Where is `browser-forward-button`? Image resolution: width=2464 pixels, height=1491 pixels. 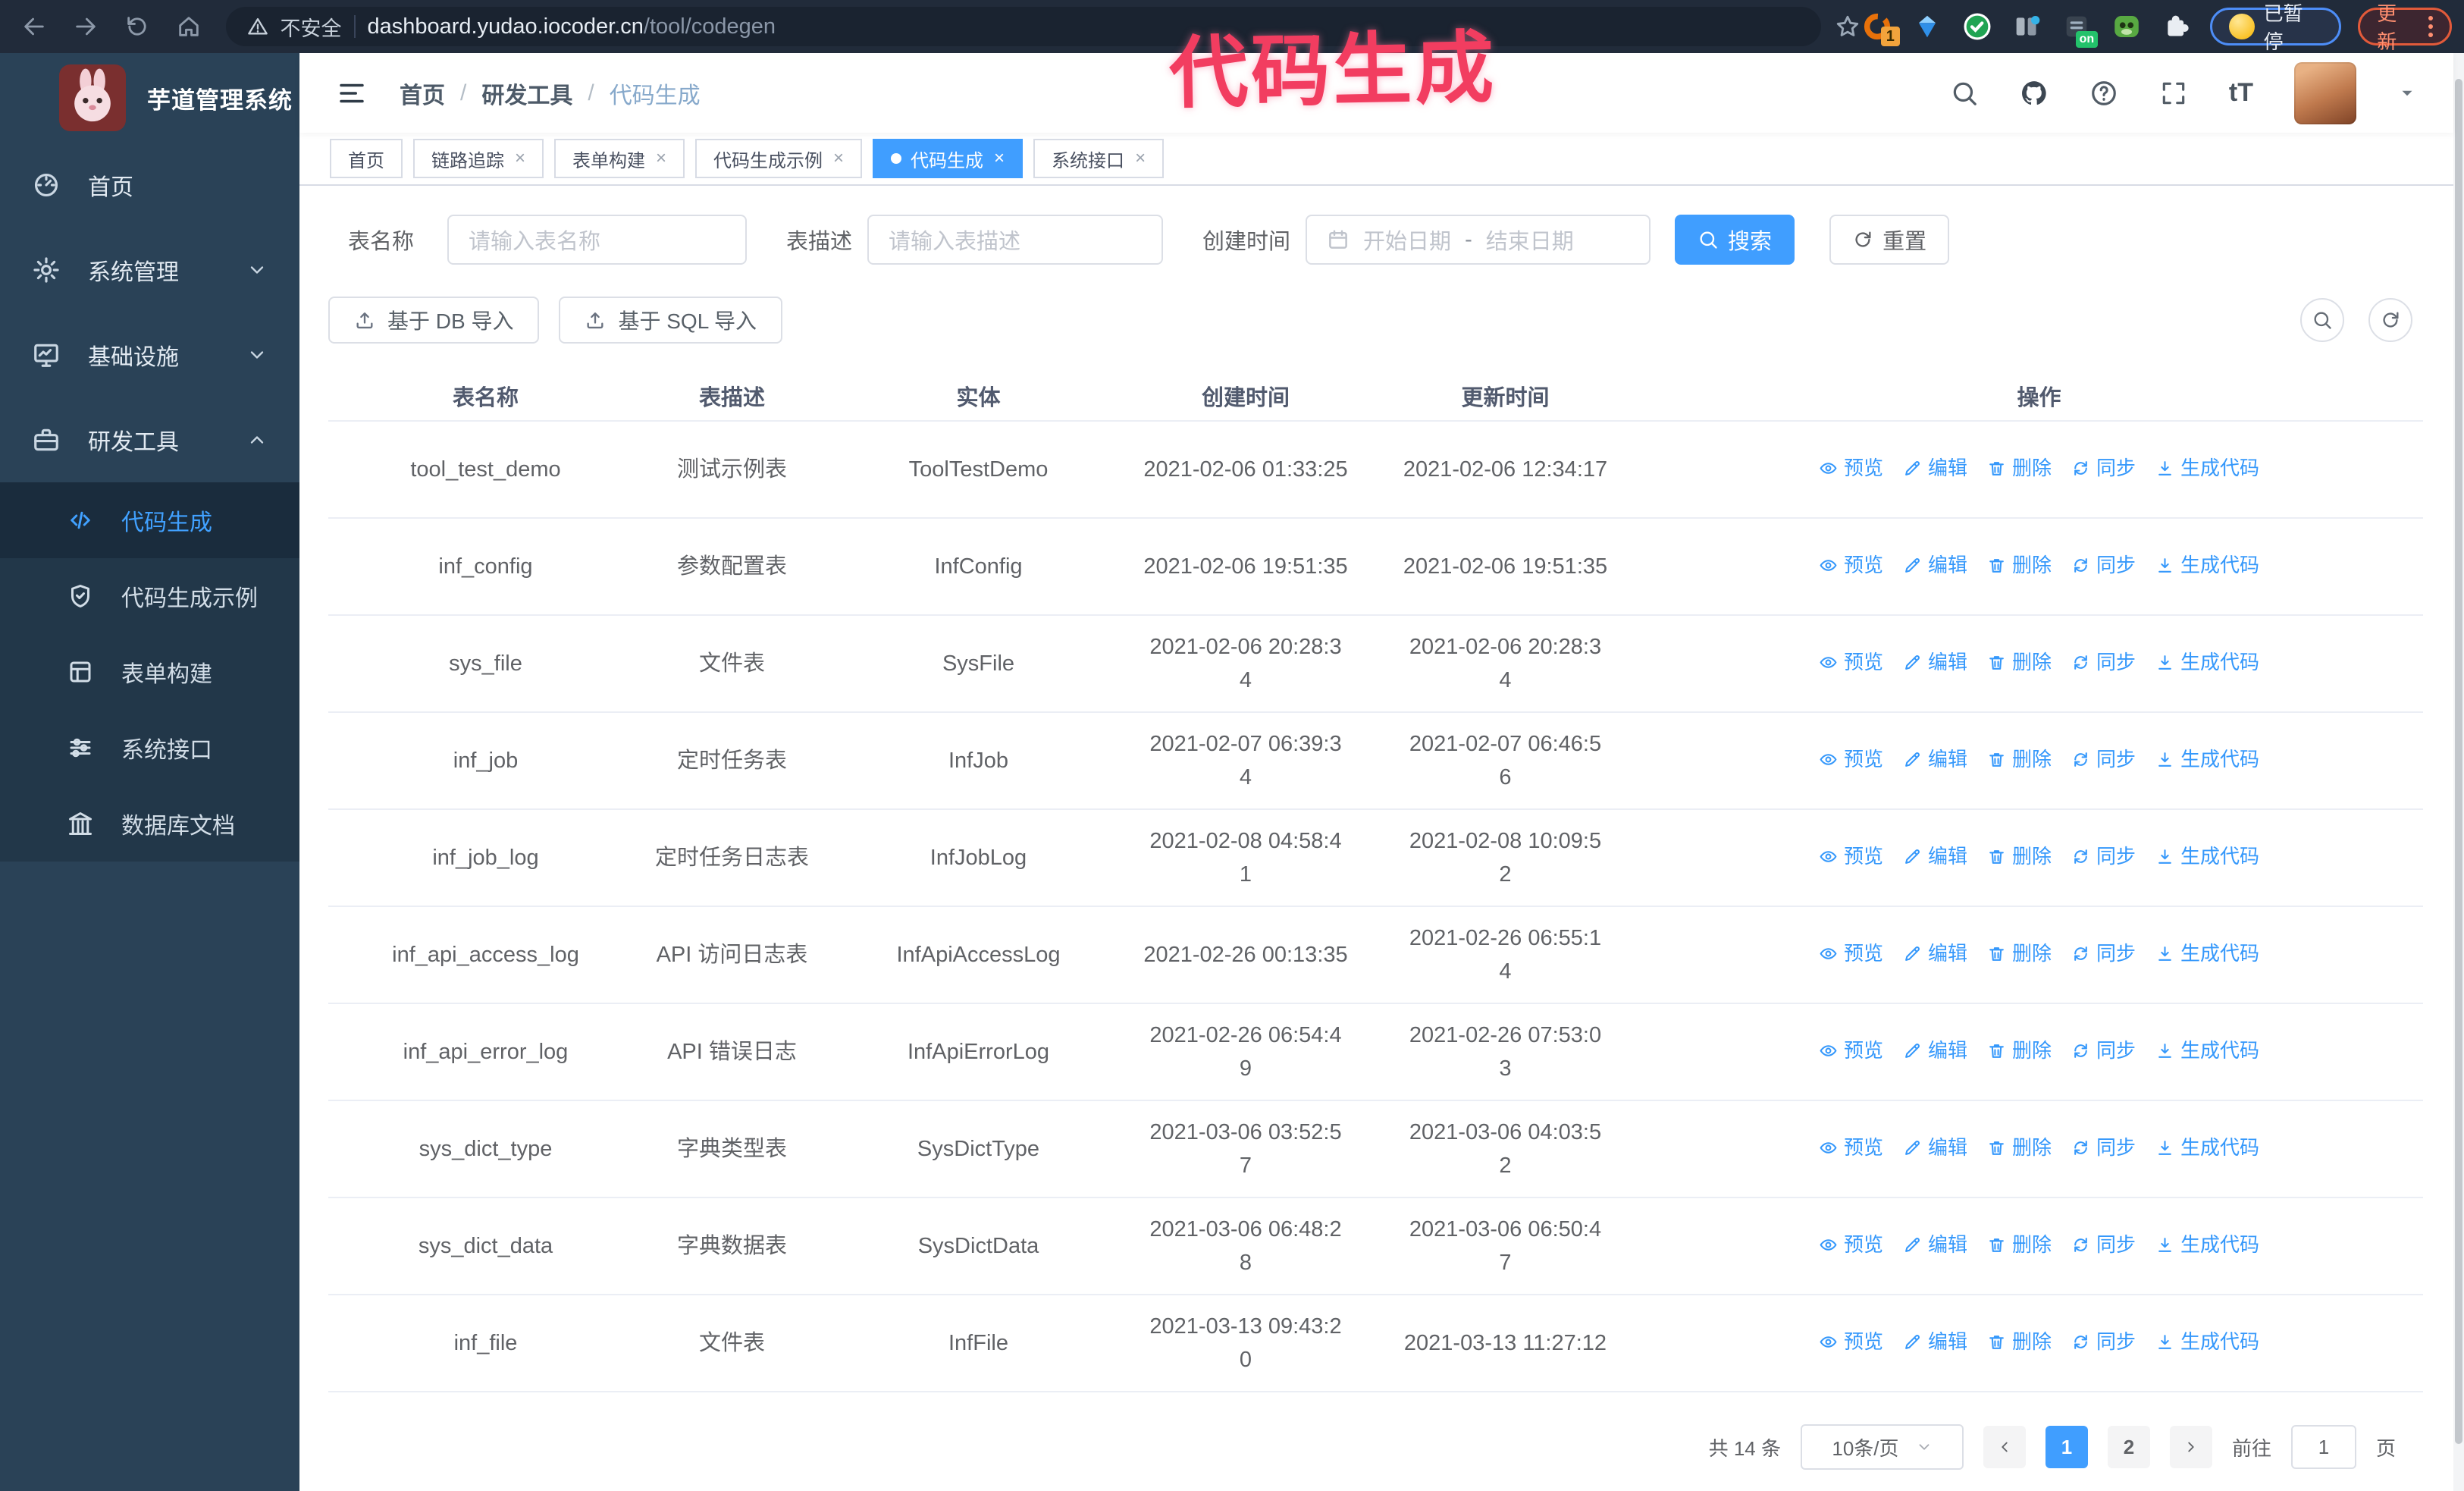 browser-forward-button is located at coordinates (86, 26).